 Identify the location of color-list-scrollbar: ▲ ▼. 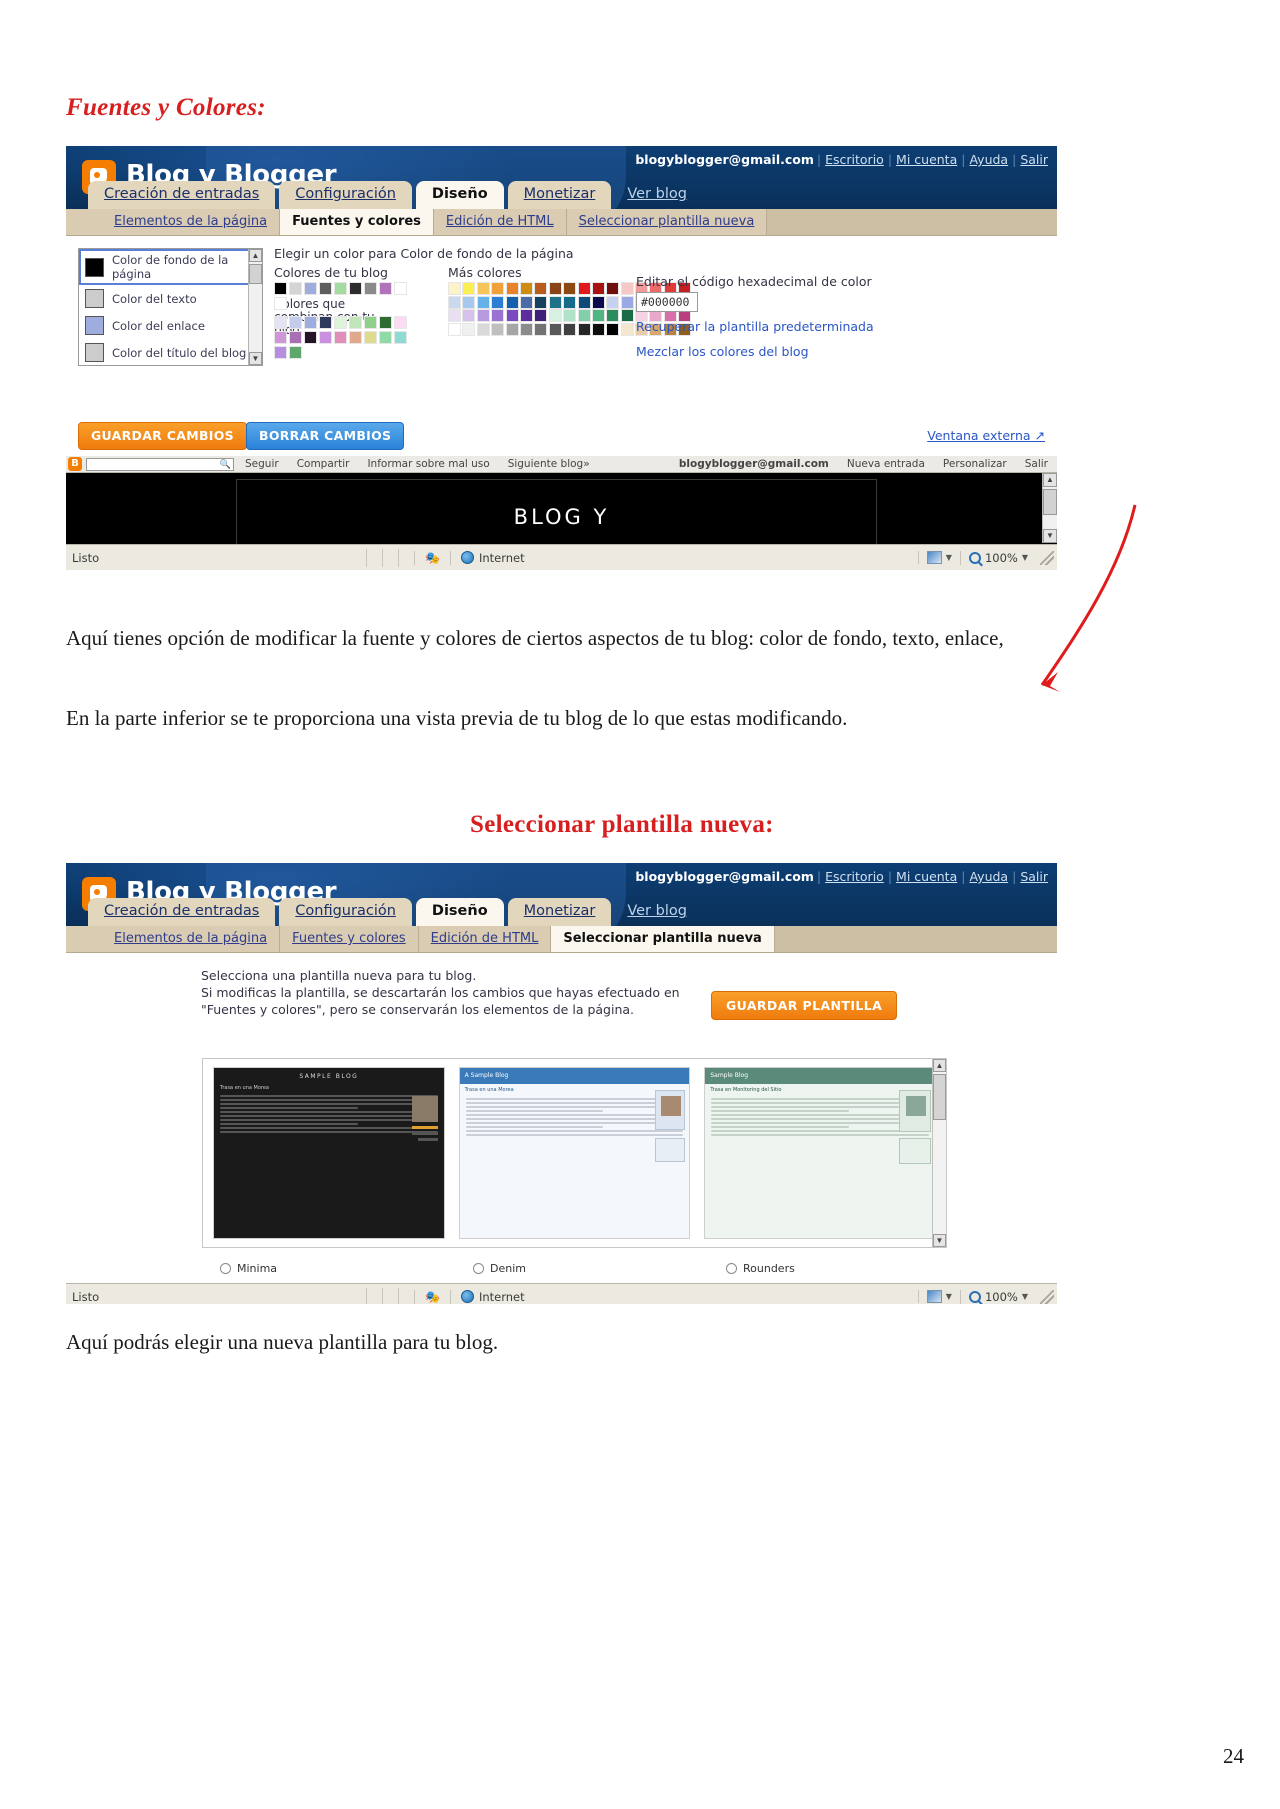
(255, 307).